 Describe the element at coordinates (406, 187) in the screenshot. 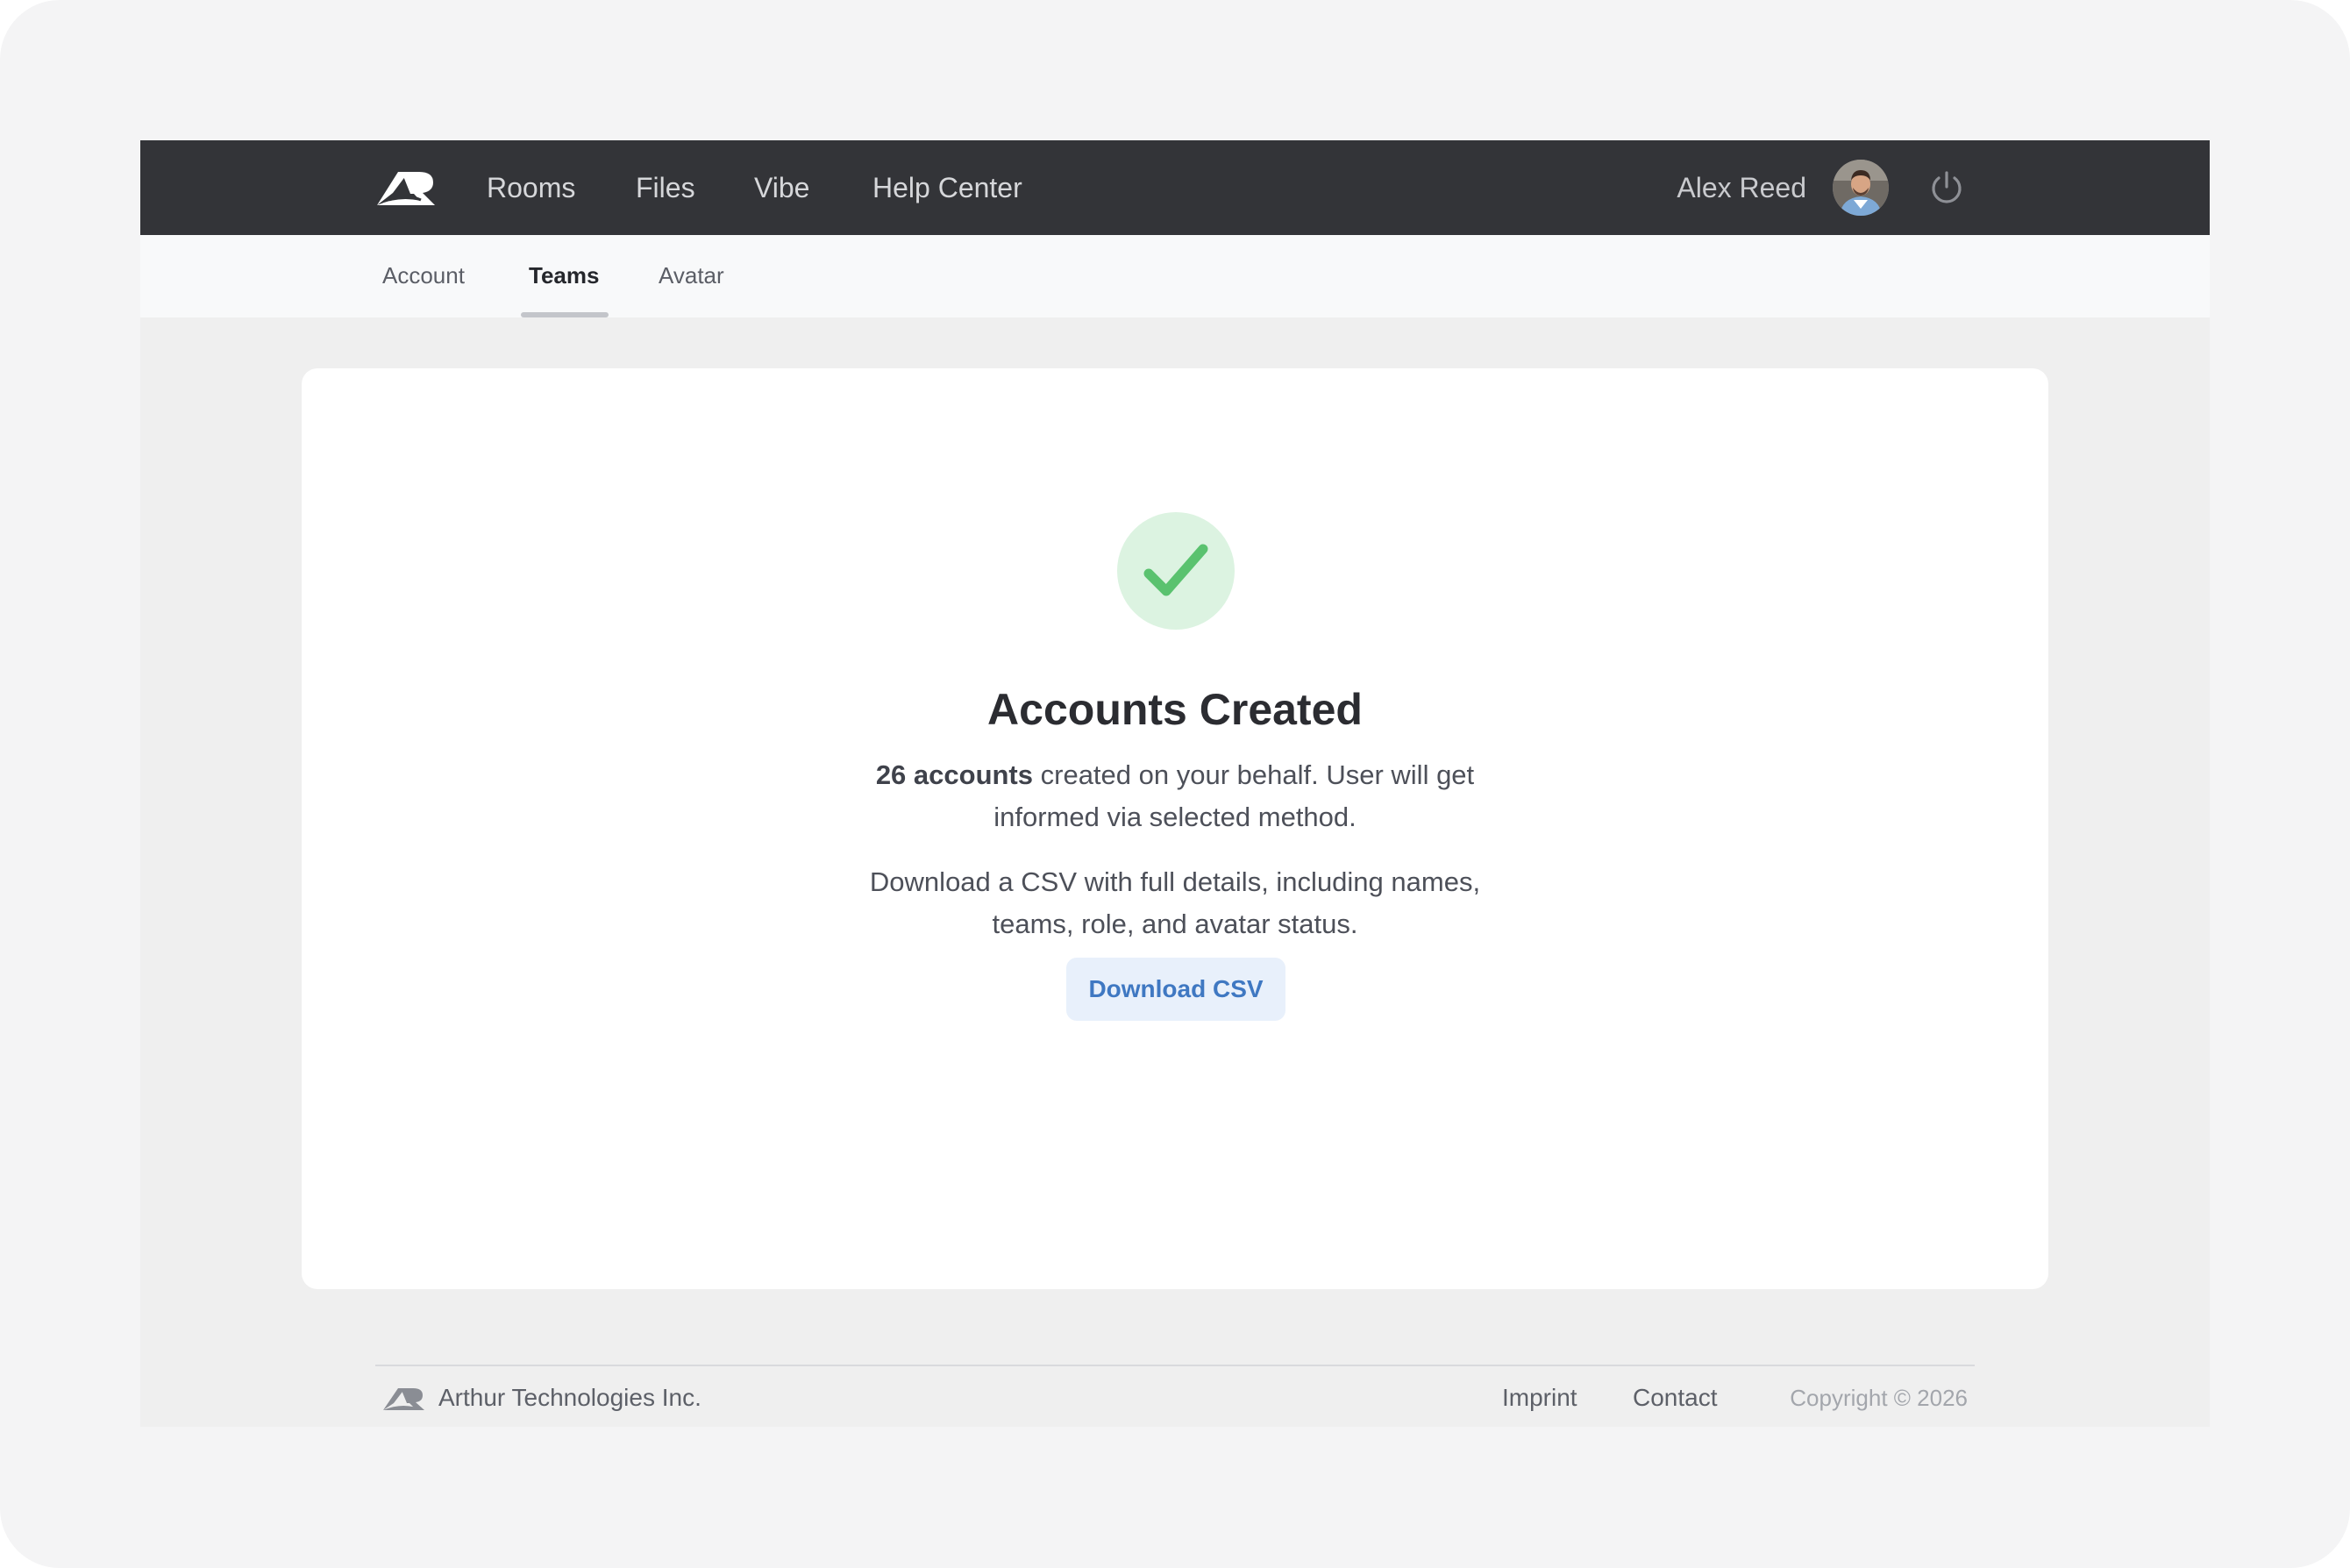

I see `arthur-logo-icon` at that location.